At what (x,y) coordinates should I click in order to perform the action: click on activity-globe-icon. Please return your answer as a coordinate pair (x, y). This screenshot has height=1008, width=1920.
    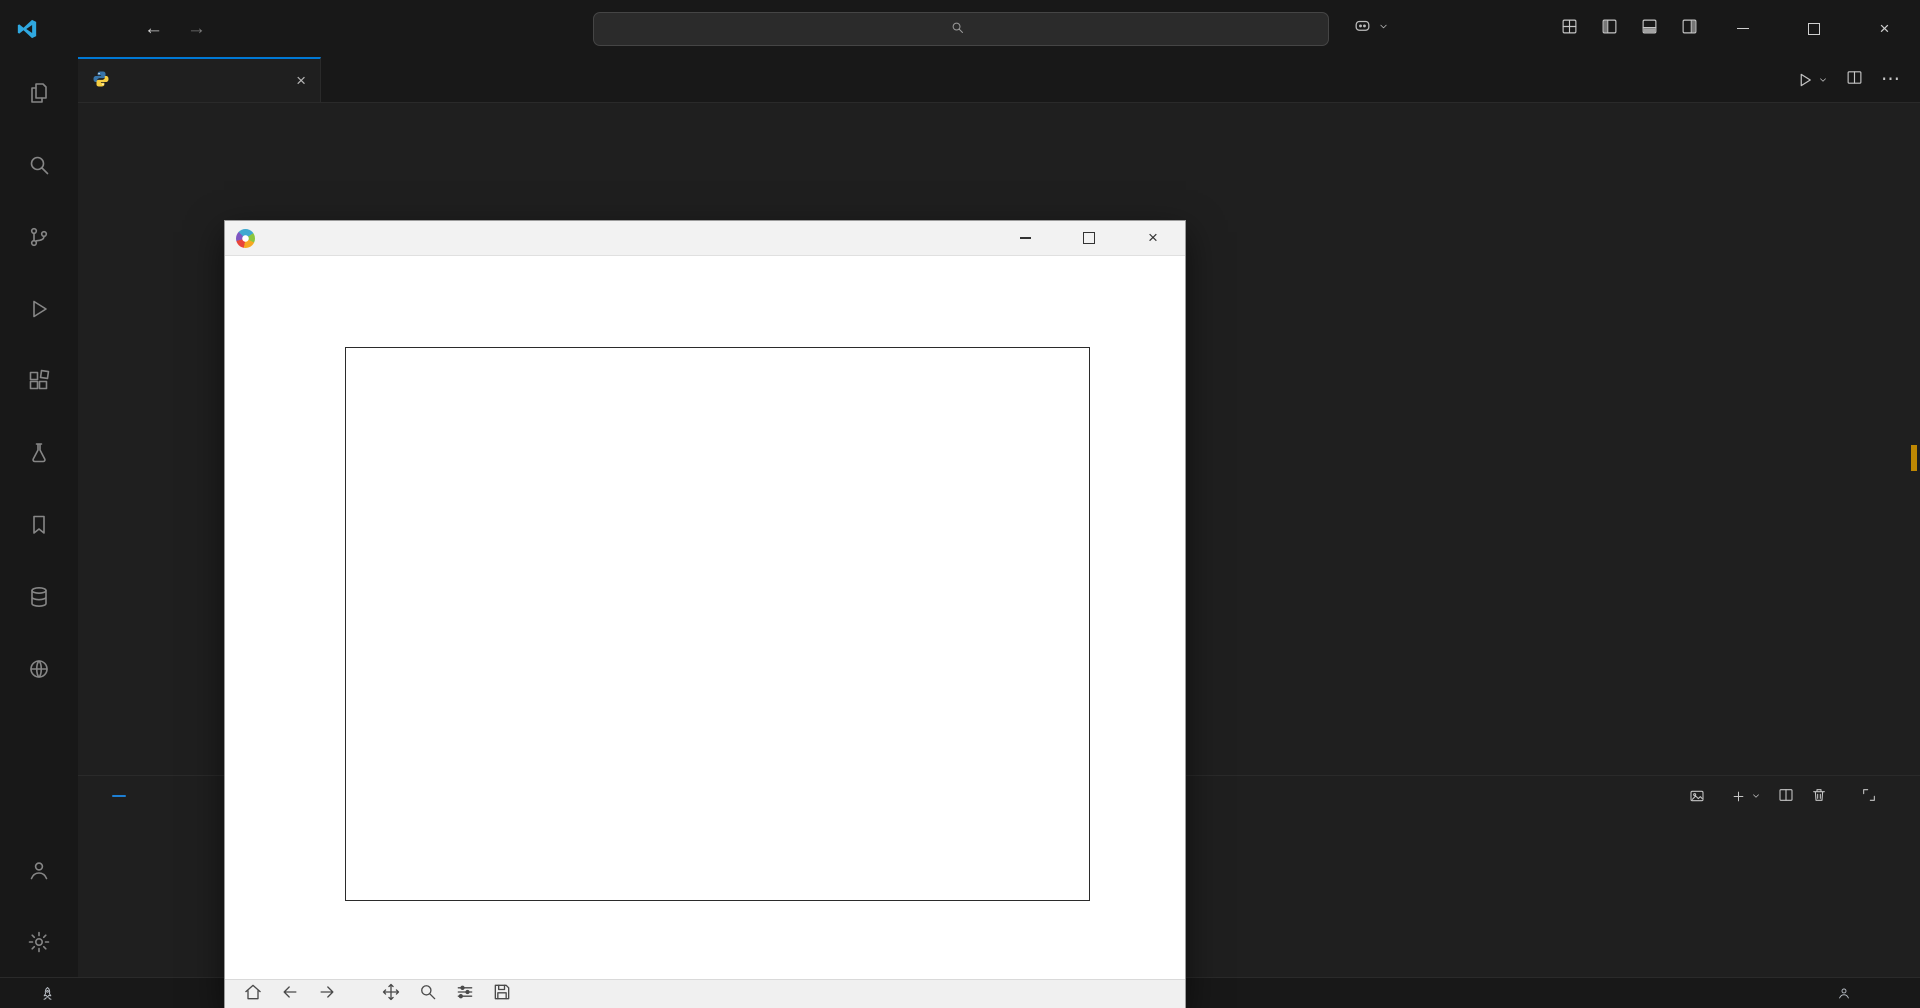
    Looking at the image, I should click on (39, 669).